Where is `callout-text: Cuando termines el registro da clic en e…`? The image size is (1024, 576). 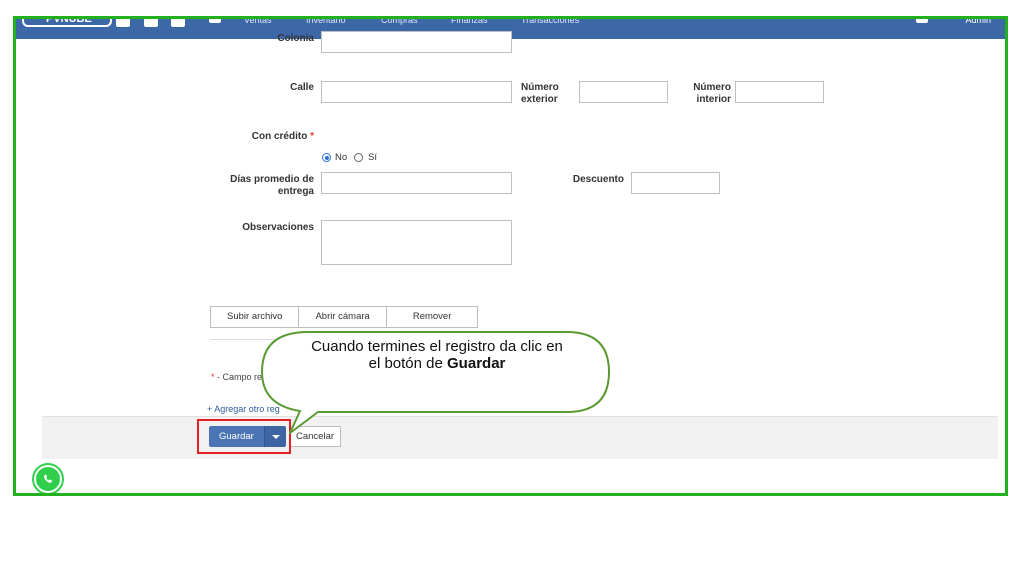
callout-text: Cuando termines el registro da clic en e… is located at coordinates (437, 355).